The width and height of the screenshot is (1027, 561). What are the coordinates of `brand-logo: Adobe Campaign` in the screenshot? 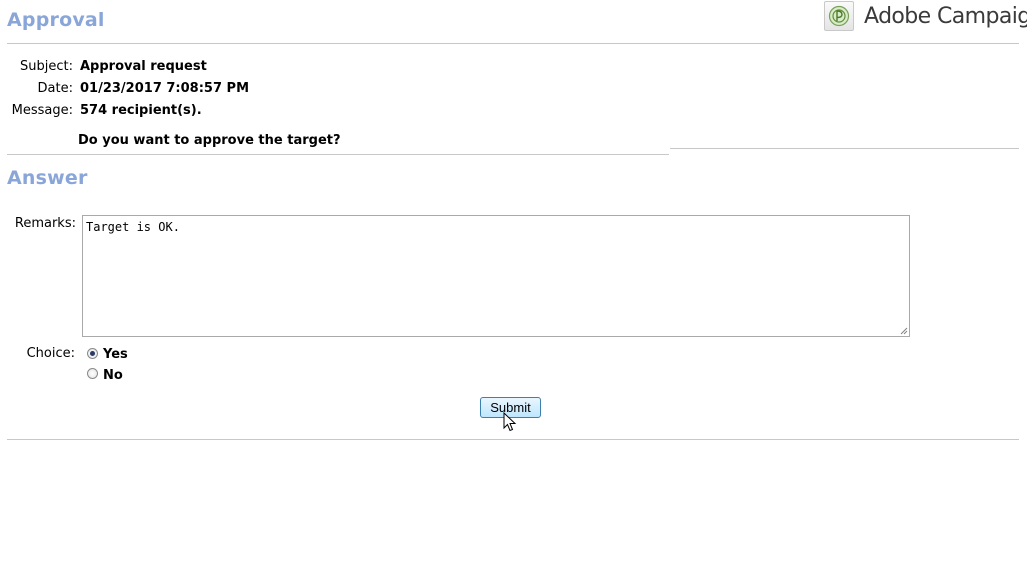 It's located at (925, 16).